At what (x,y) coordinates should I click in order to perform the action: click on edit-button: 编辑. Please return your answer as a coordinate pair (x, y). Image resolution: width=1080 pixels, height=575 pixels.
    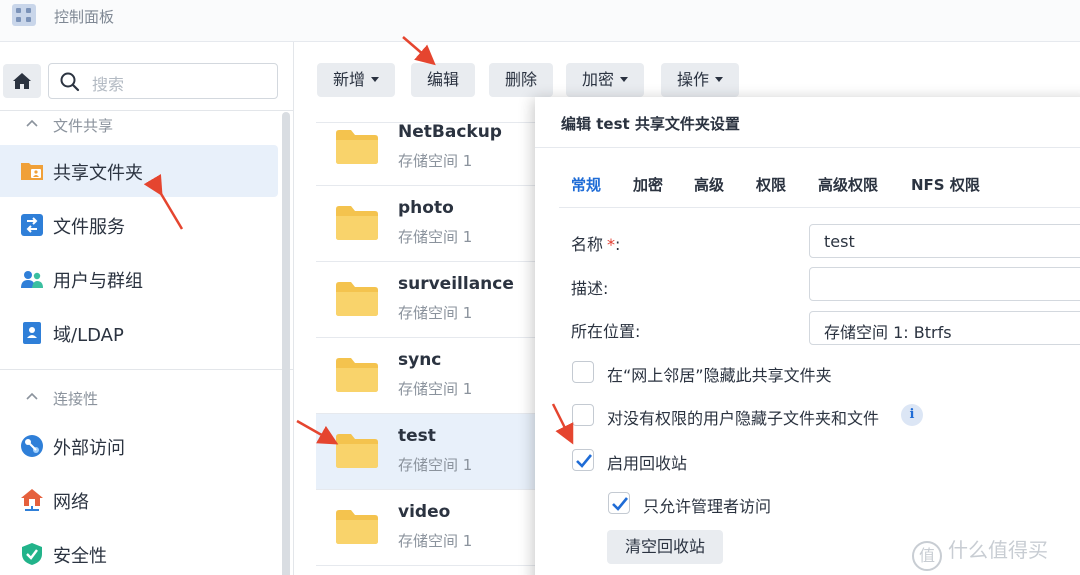
    Looking at the image, I should click on (443, 80).